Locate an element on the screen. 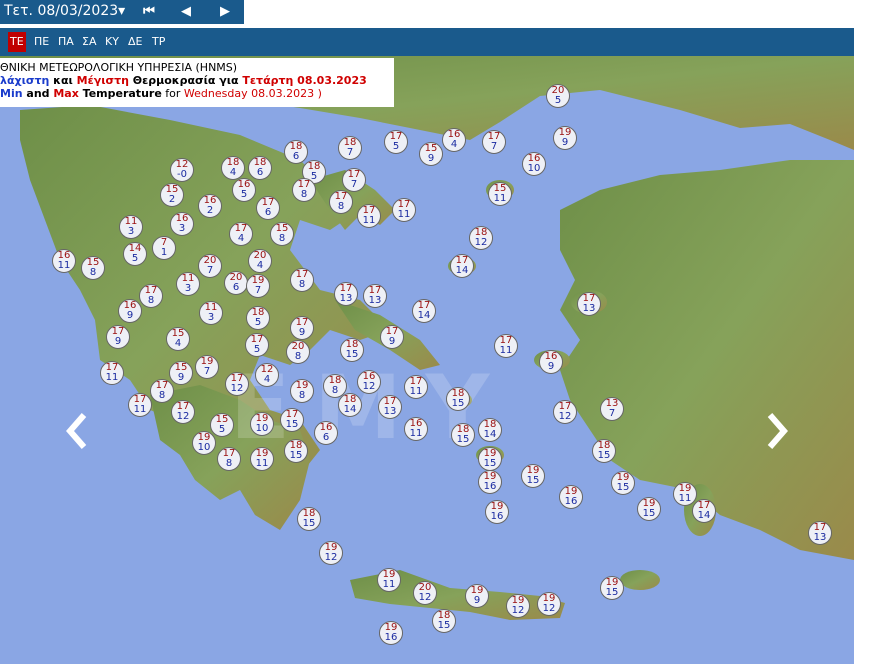 The height and width of the screenshot is (664, 880). station-min-temp: 1 is located at coordinates (164, 252).